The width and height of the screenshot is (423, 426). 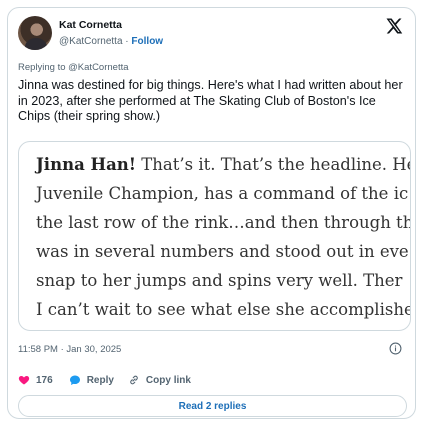 What do you see at coordinates (147, 41) in the screenshot?
I see `follow-button: Follow` at bounding box center [147, 41].